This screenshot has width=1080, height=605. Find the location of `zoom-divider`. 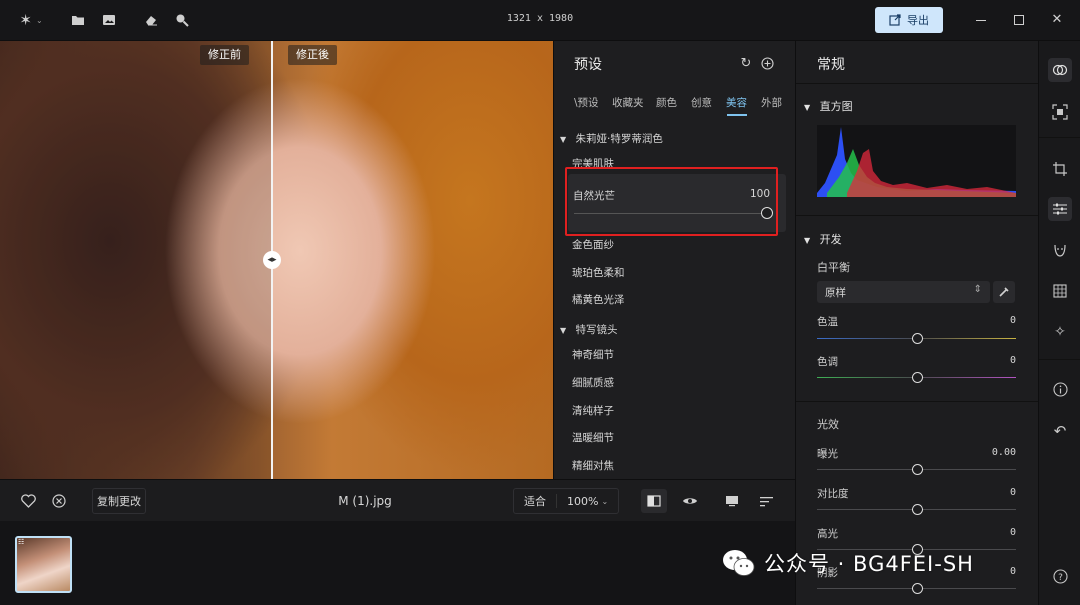

zoom-divider is located at coordinates (556, 501).